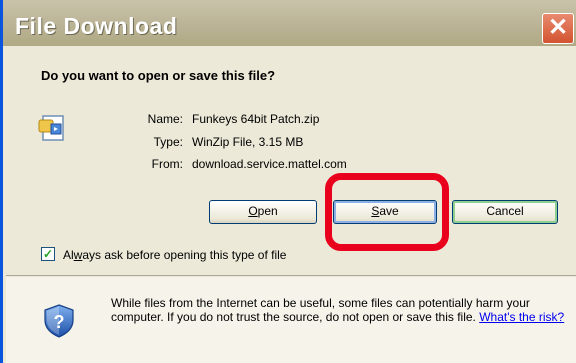 Image resolution: width=576 pixels, height=363 pixels. I want to click on always-ask-label-pre: Al, so click(68, 255).